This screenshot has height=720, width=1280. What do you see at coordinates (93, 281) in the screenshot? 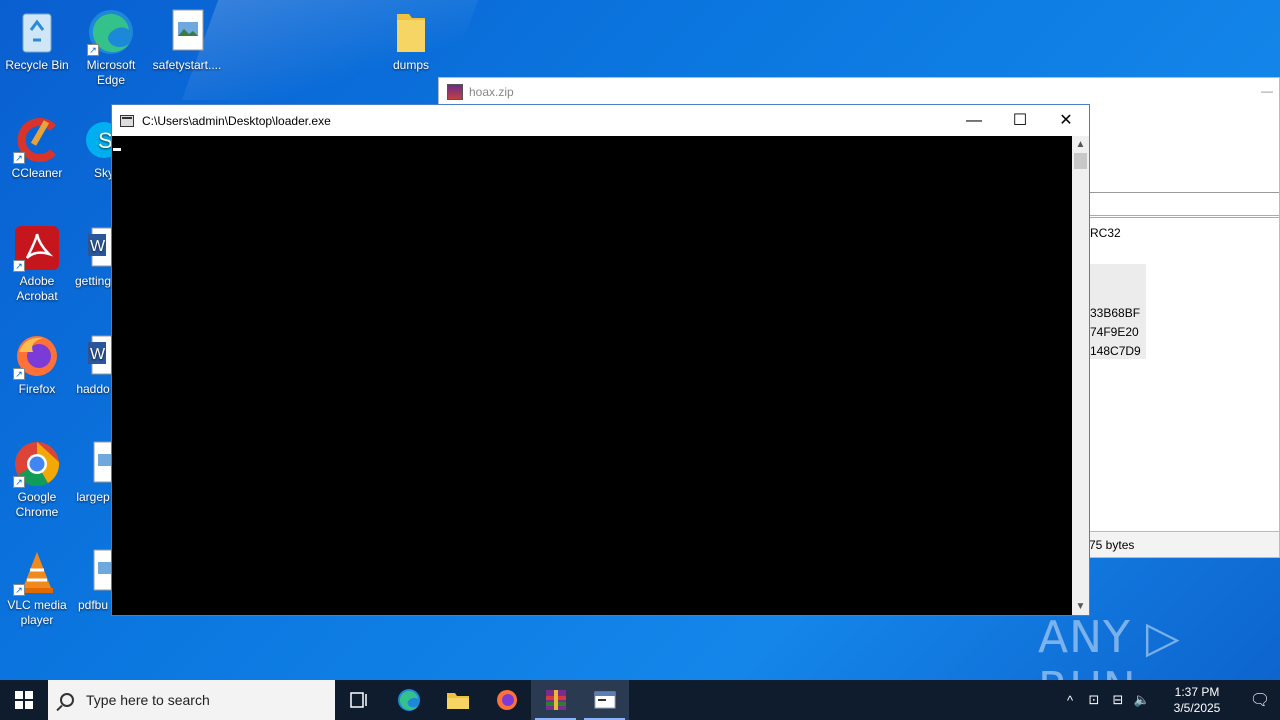
I see `desktop-icon-label: getting` at bounding box center [93, 281].